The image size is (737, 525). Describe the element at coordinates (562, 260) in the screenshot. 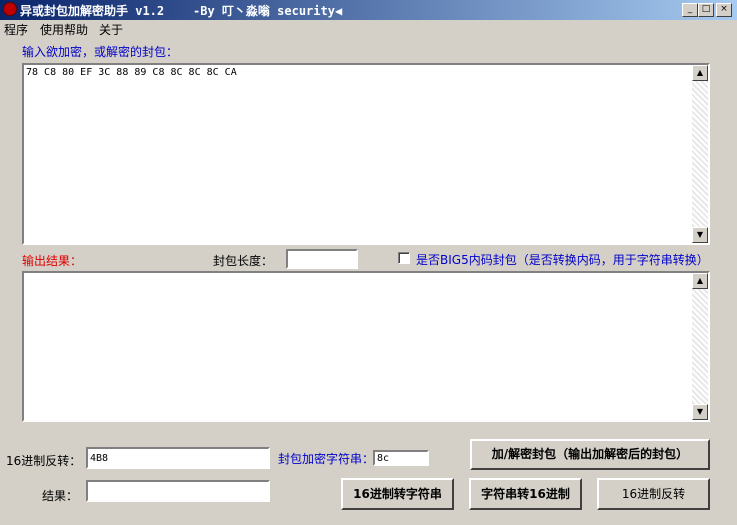

I see `big5-label: 是否BIG5内码封包（是否转换内码，用于字符串转换）` at that location.